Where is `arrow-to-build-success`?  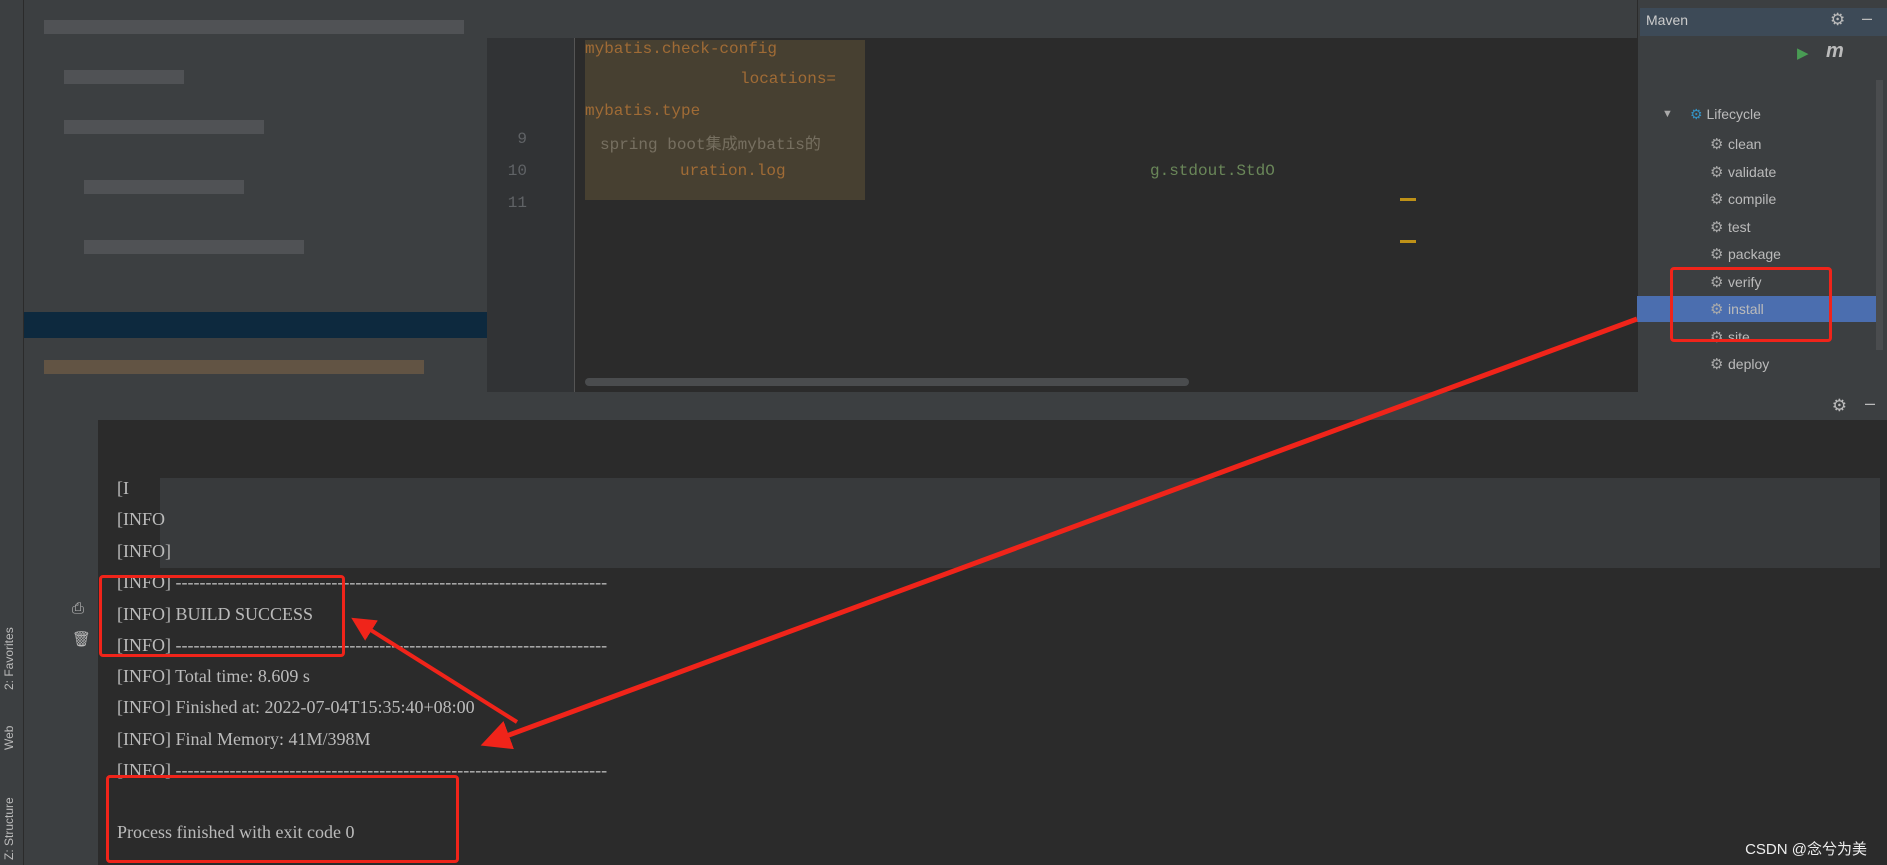
arrow-to-build-success is located at coordinates (435, 670).